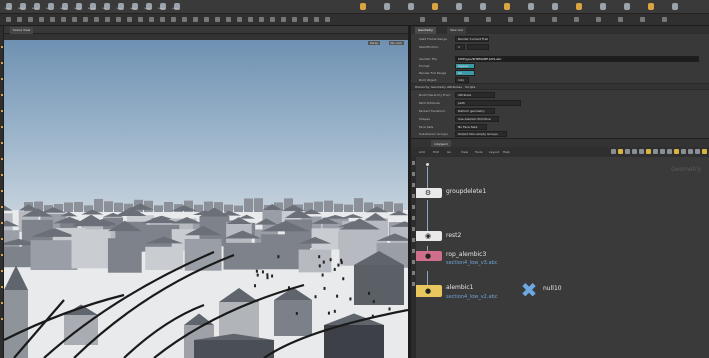 The image size is (709, 358). I want to click on node-input-dot, so click(427, 164).